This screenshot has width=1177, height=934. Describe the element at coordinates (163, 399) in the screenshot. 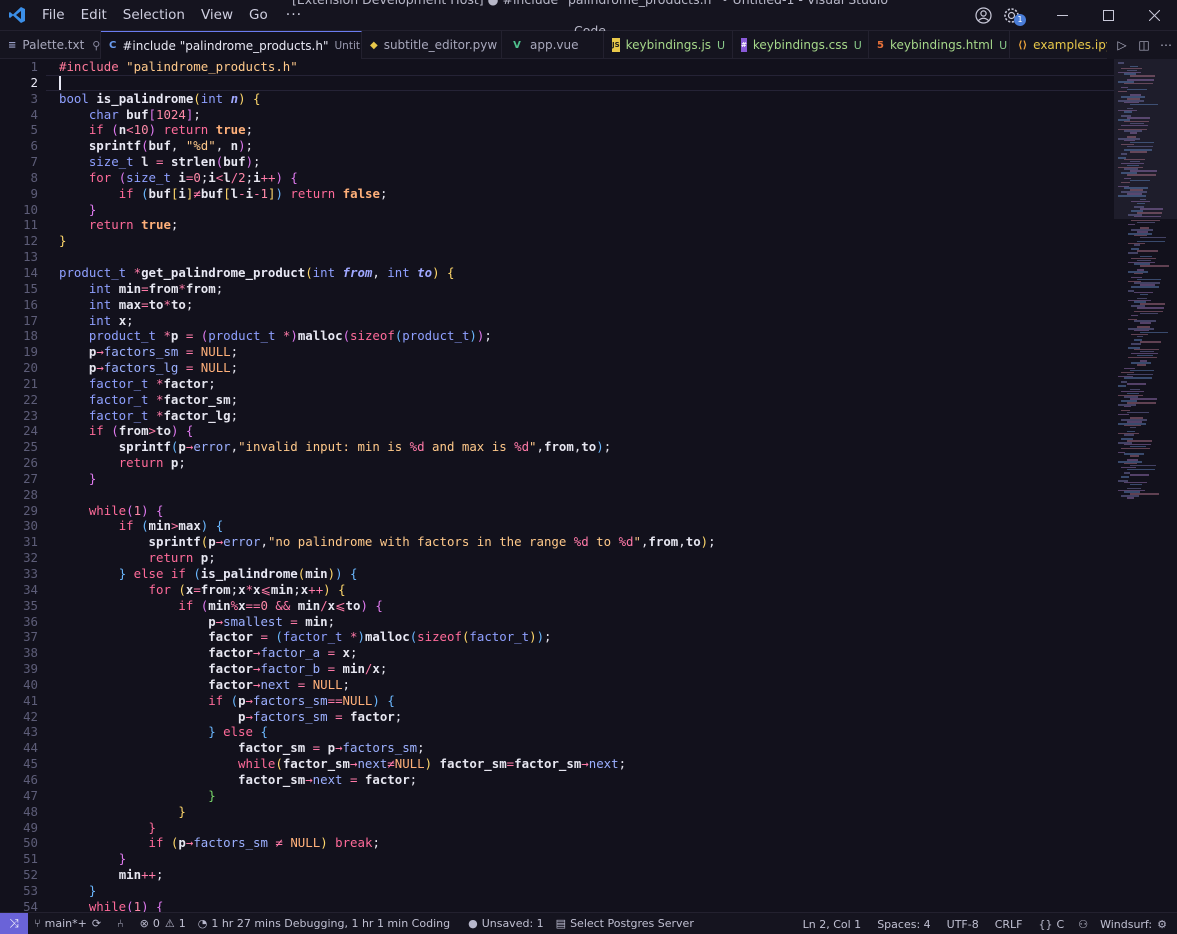

I see `code-line: factor_t *factor_sm;` at that location.